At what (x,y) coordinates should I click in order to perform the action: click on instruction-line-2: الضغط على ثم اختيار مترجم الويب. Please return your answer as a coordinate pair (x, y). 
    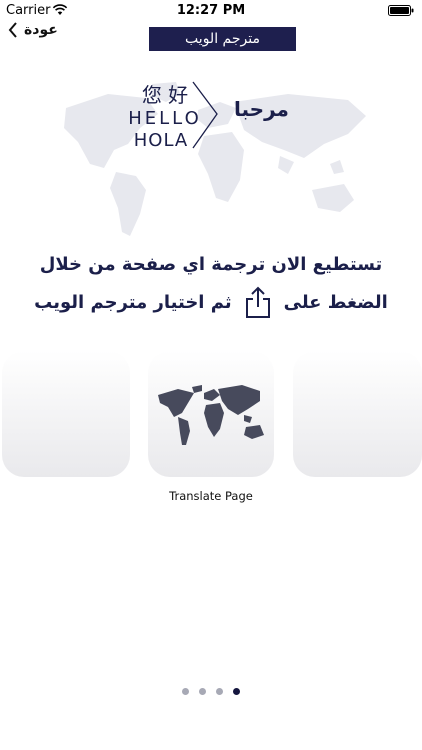
    Looking at the image, I should click on (211, 302).